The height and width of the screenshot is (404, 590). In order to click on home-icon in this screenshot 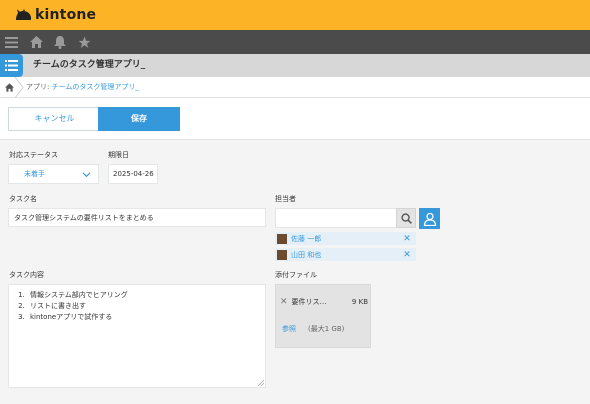, I will do `click(36, 42)`.